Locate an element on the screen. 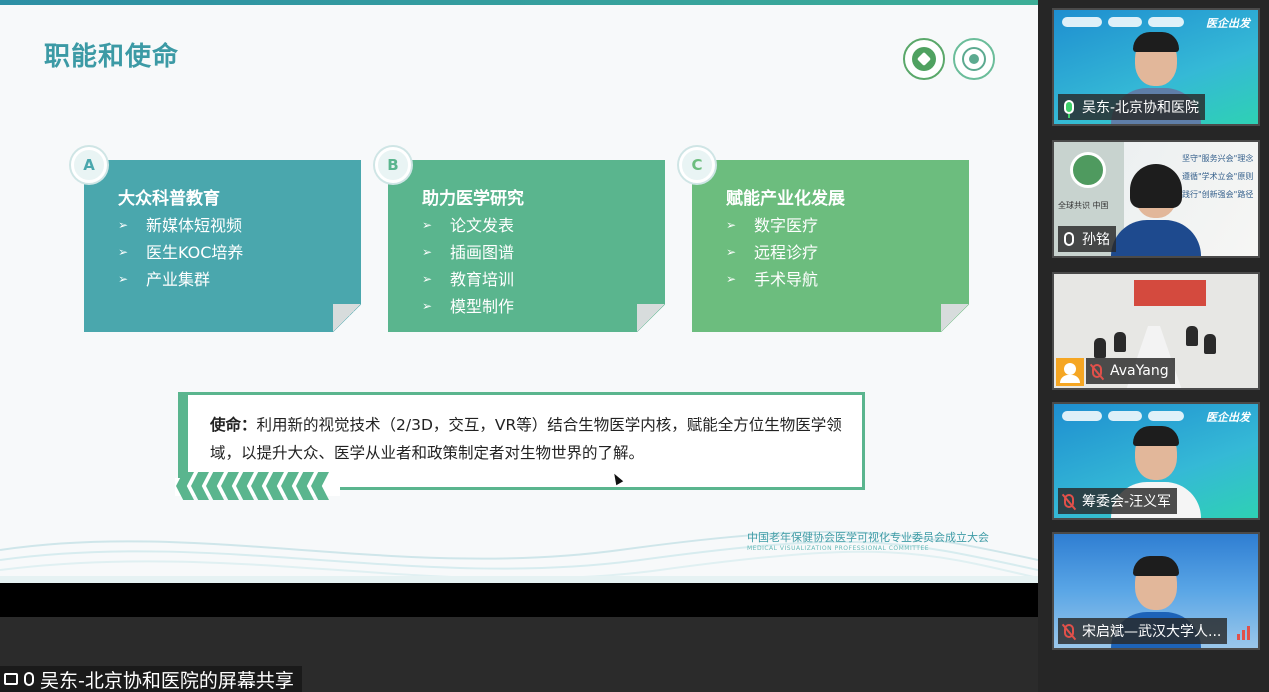  slide-title: 职能和使命 is located at coordinates (112, 57).